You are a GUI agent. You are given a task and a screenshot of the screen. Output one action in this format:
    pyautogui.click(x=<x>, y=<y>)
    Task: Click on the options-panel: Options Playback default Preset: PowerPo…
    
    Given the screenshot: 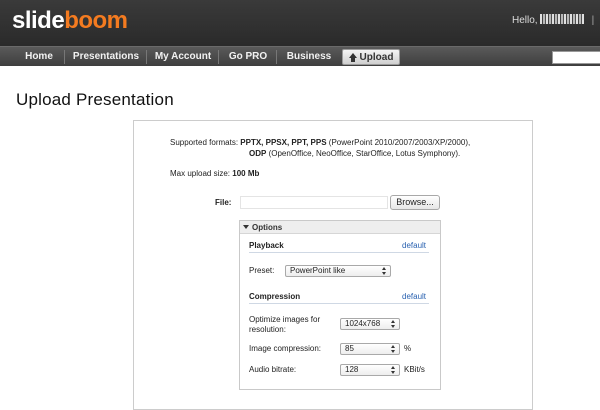 What is the action you would take?
    pyautogui.click(x=340, y=305)
    